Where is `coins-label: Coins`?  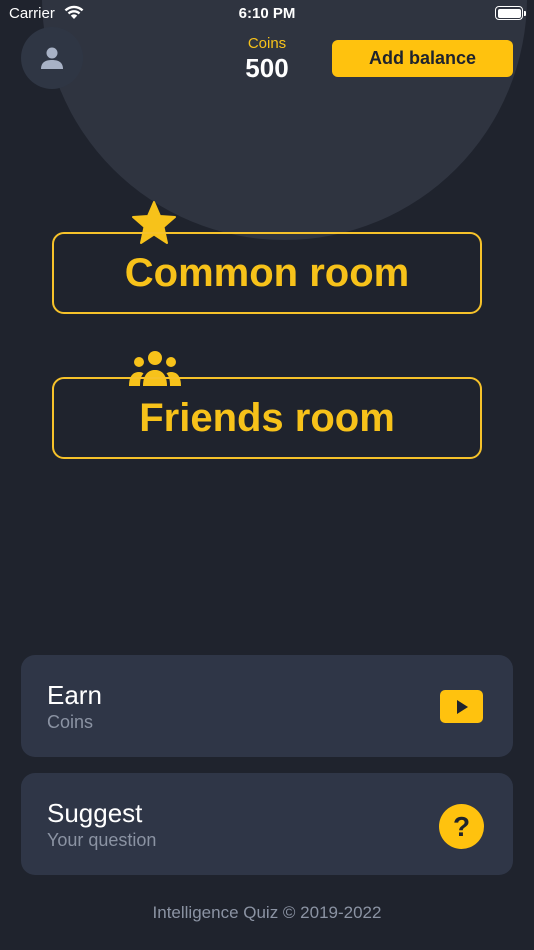 coins-label: Coins is located at coordinates (267, 43).